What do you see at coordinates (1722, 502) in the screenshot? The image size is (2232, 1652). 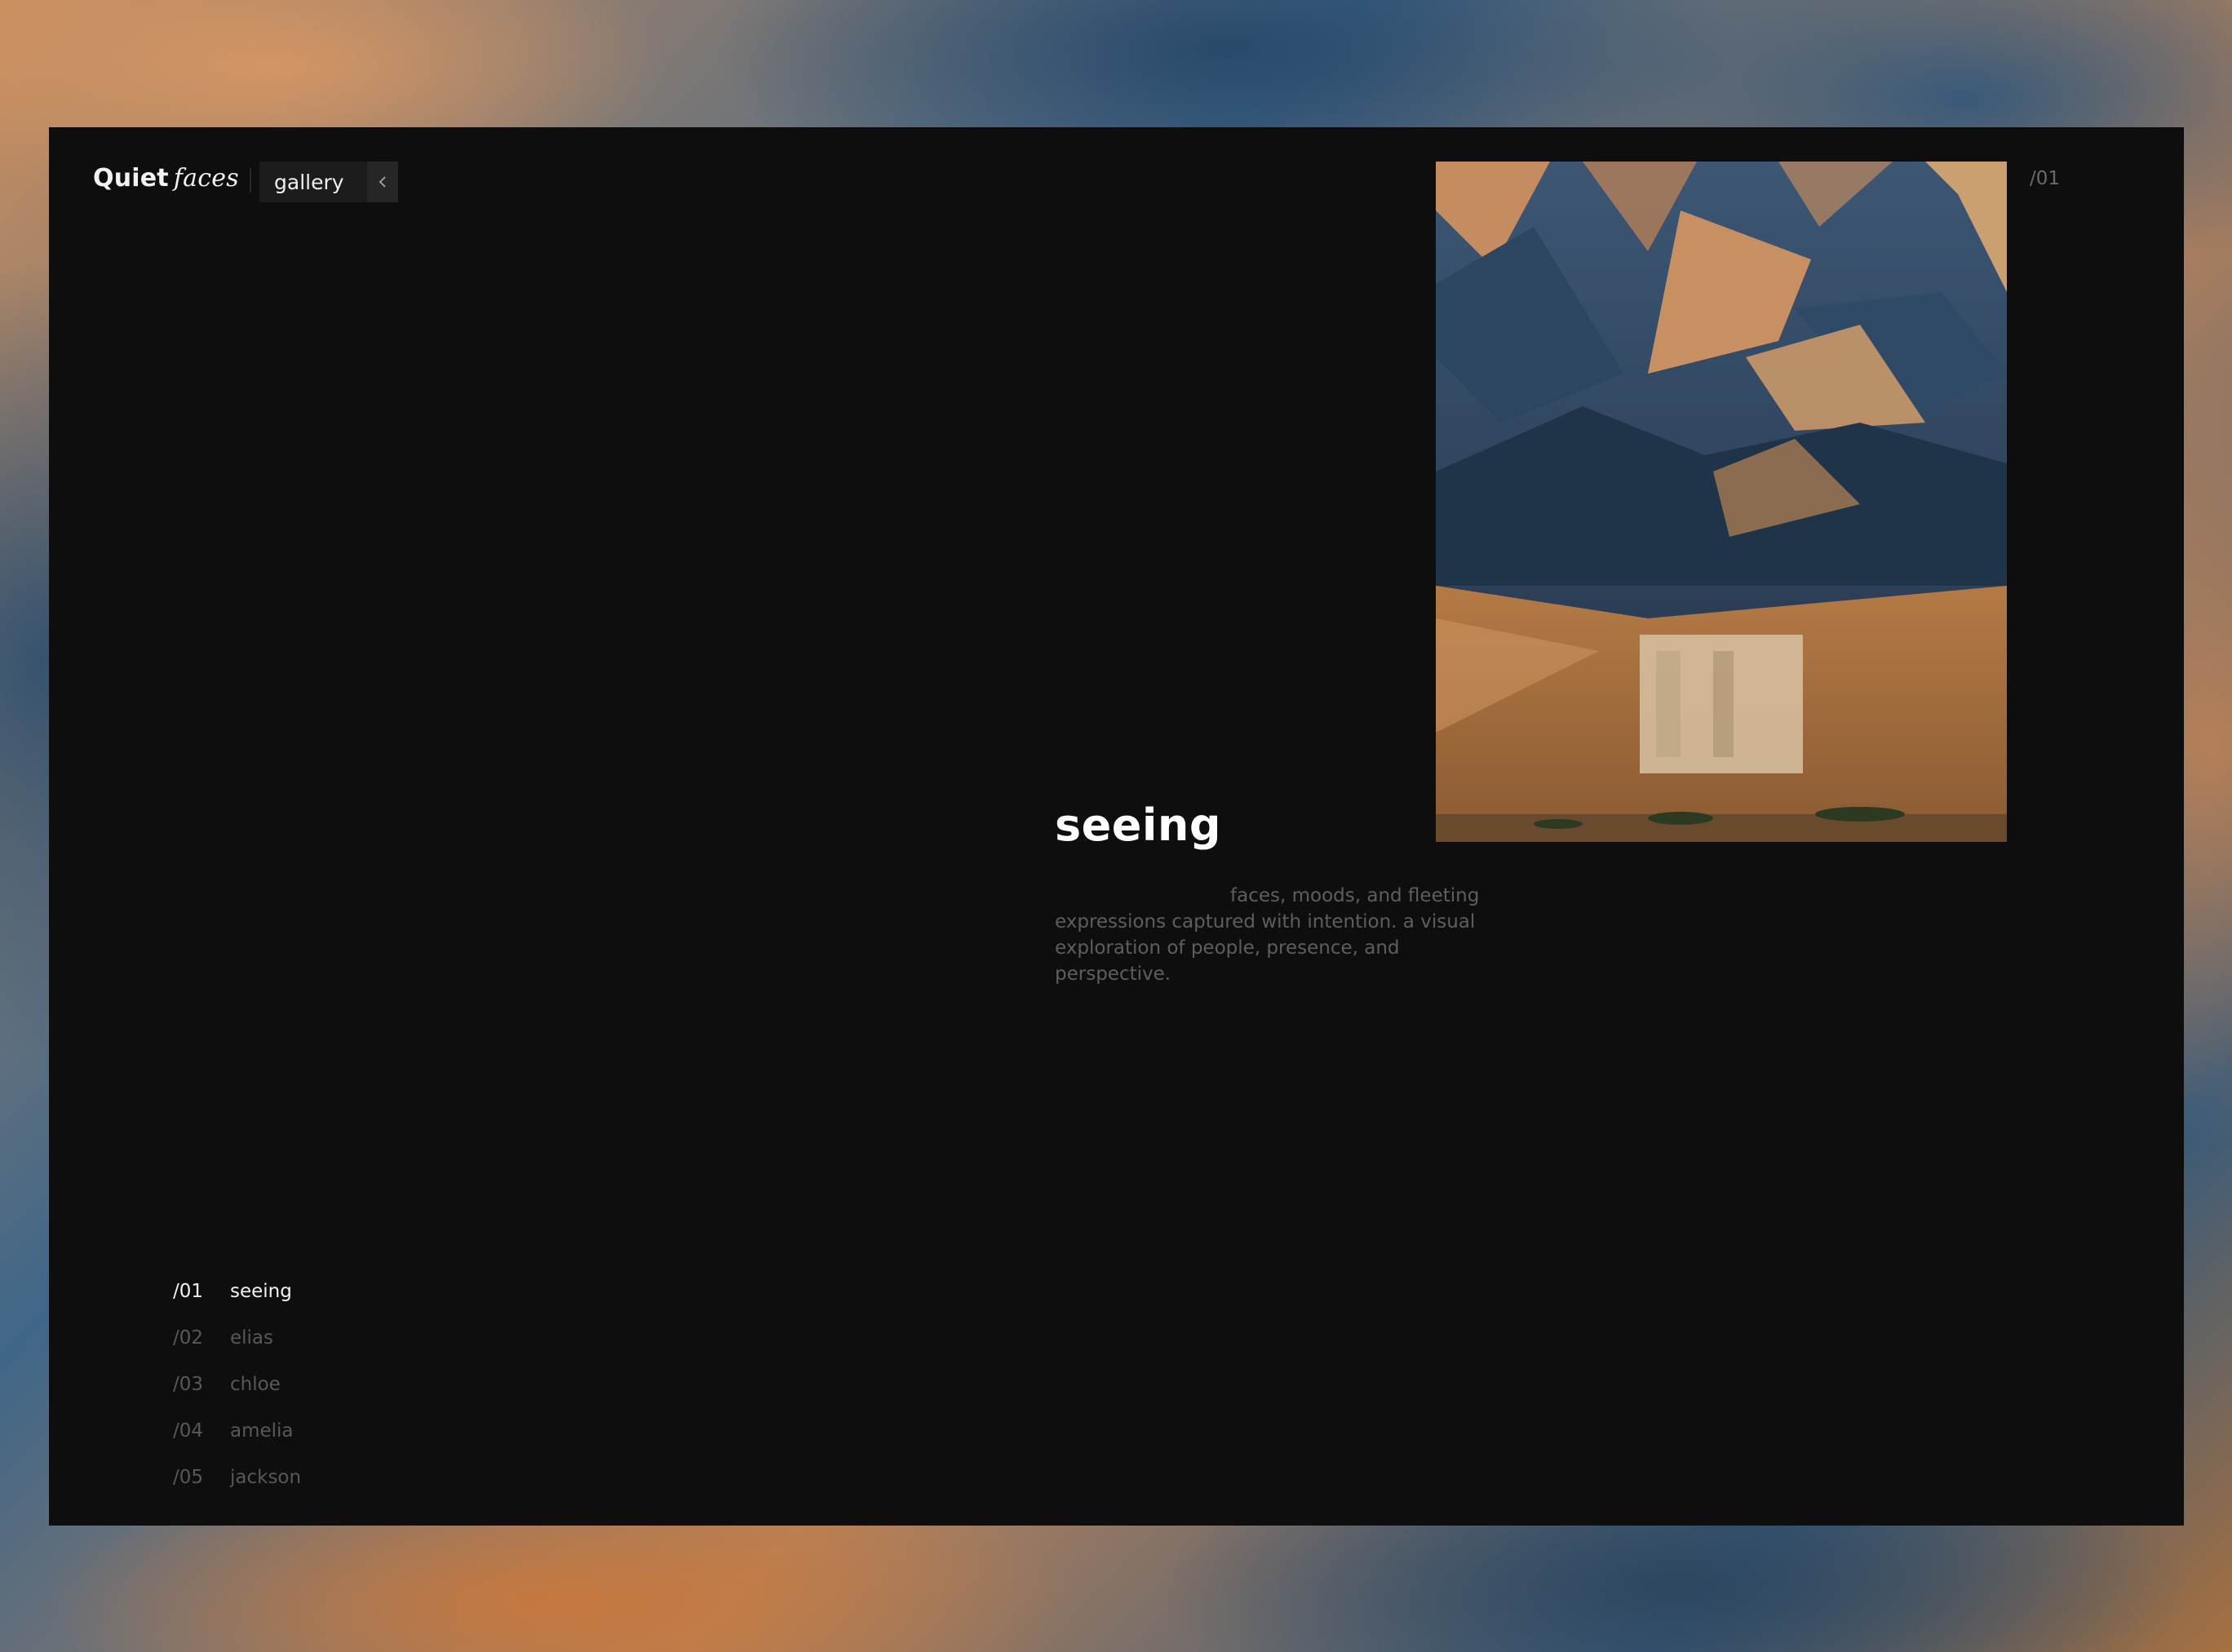 I see `hero-image` at bounding box center [1722, 502].